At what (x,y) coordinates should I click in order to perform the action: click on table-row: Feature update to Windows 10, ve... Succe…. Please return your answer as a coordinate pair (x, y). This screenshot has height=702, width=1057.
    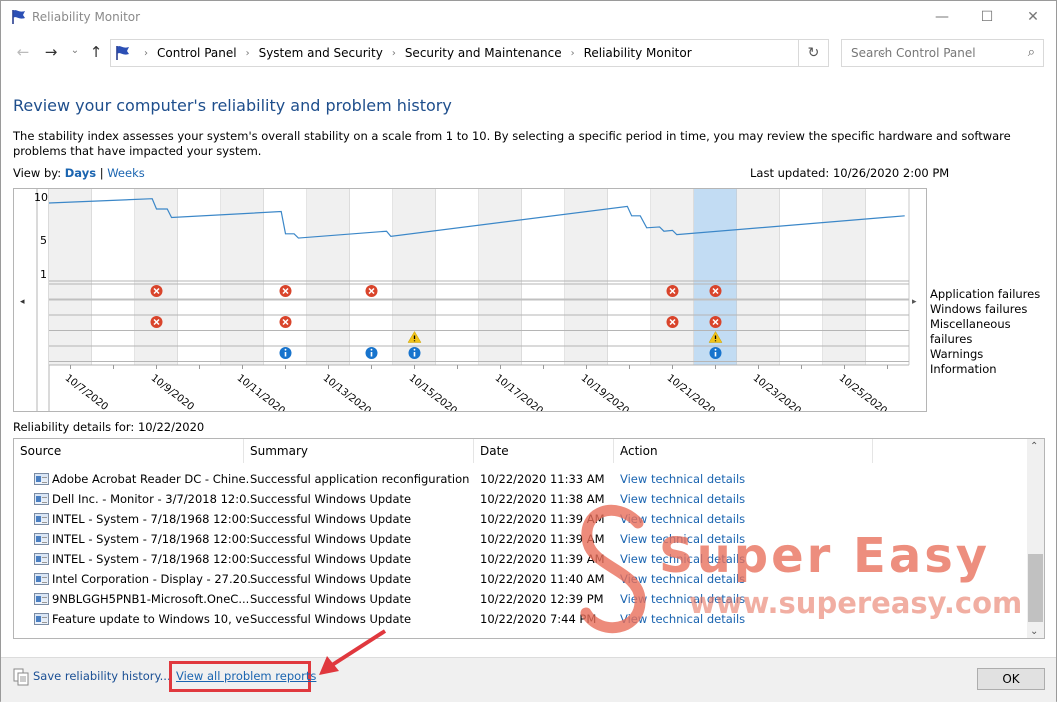
    Looking at the image, I should click on (521, 619).